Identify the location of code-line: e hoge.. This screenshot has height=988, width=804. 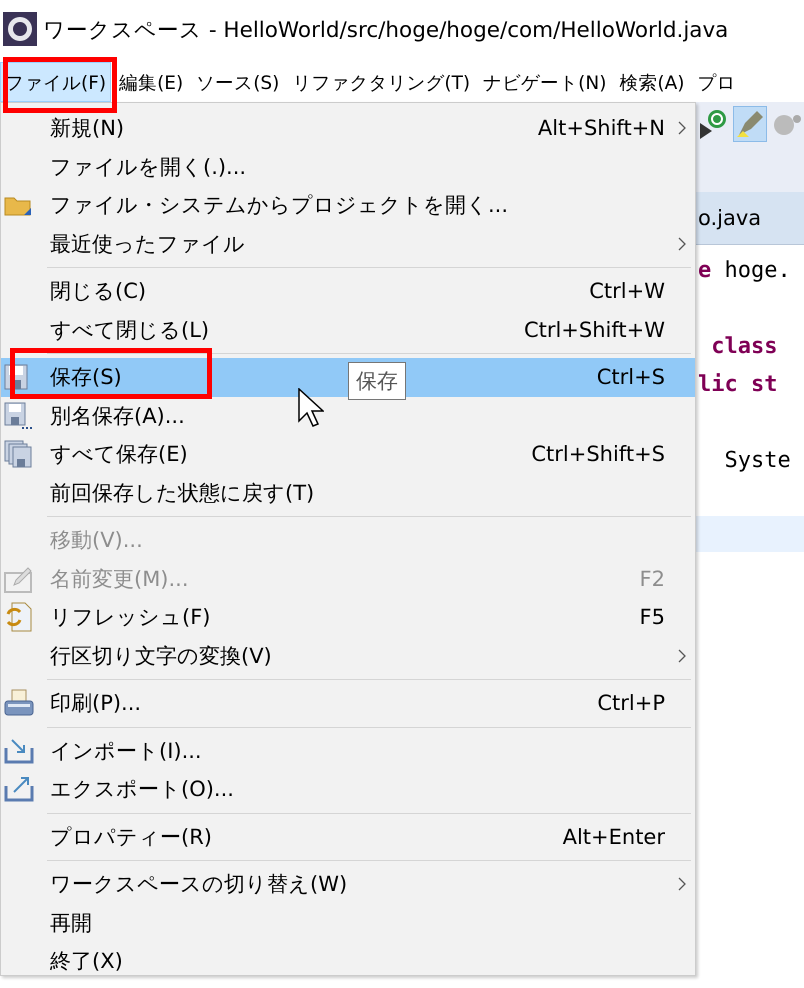
(745, 271).